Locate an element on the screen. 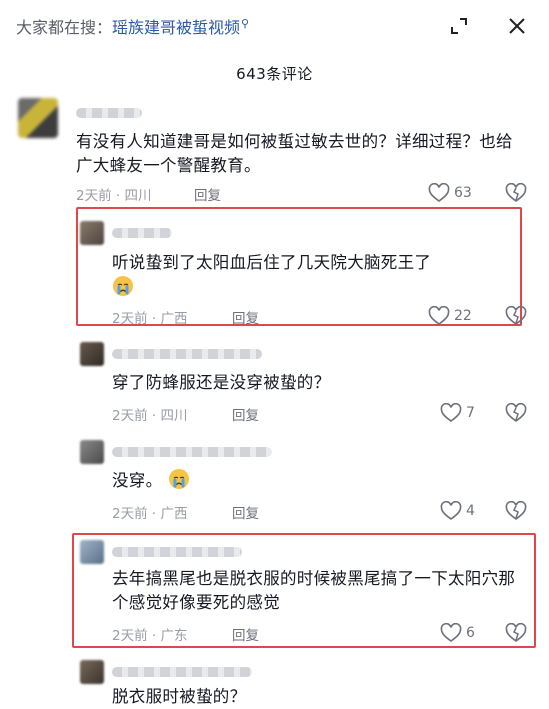 The width and height of the screenshot is (549, 709). comment-time: 2天前 · 广东 is located at coordinates (150, 636).